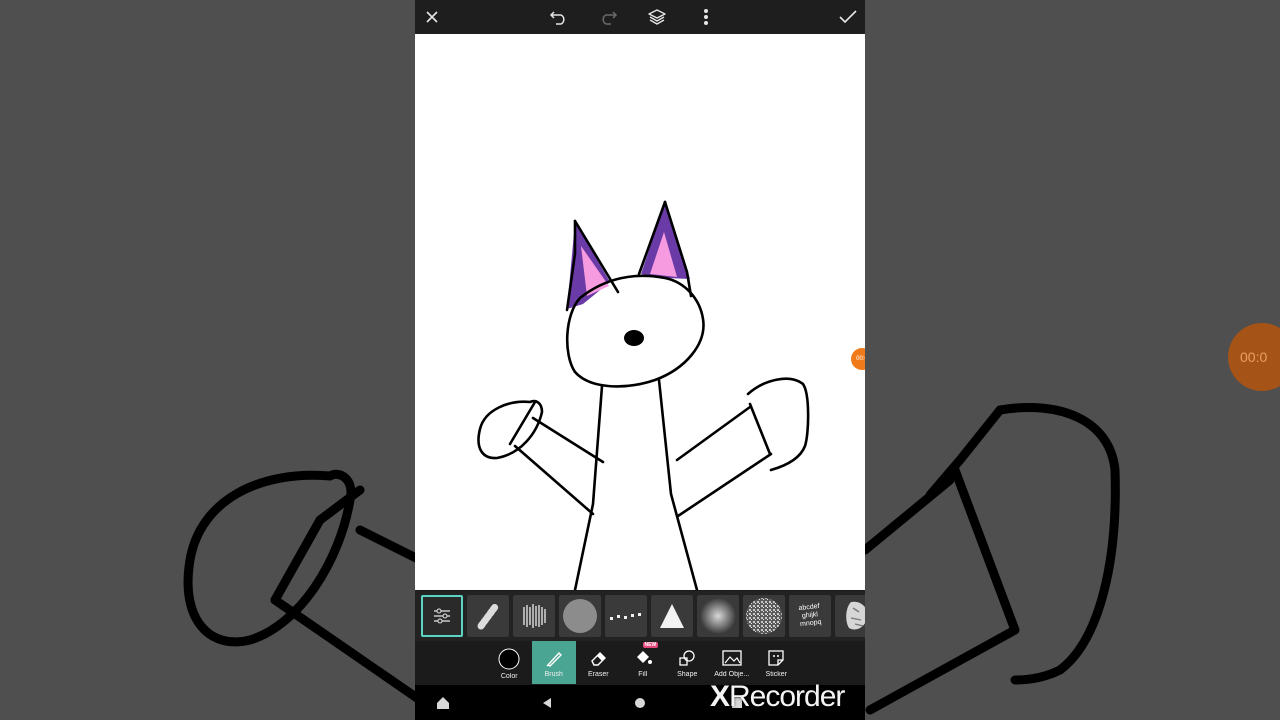 The width and height of the screenshot is (1280, 720). I want to click on redo-button, so click(608, 17).